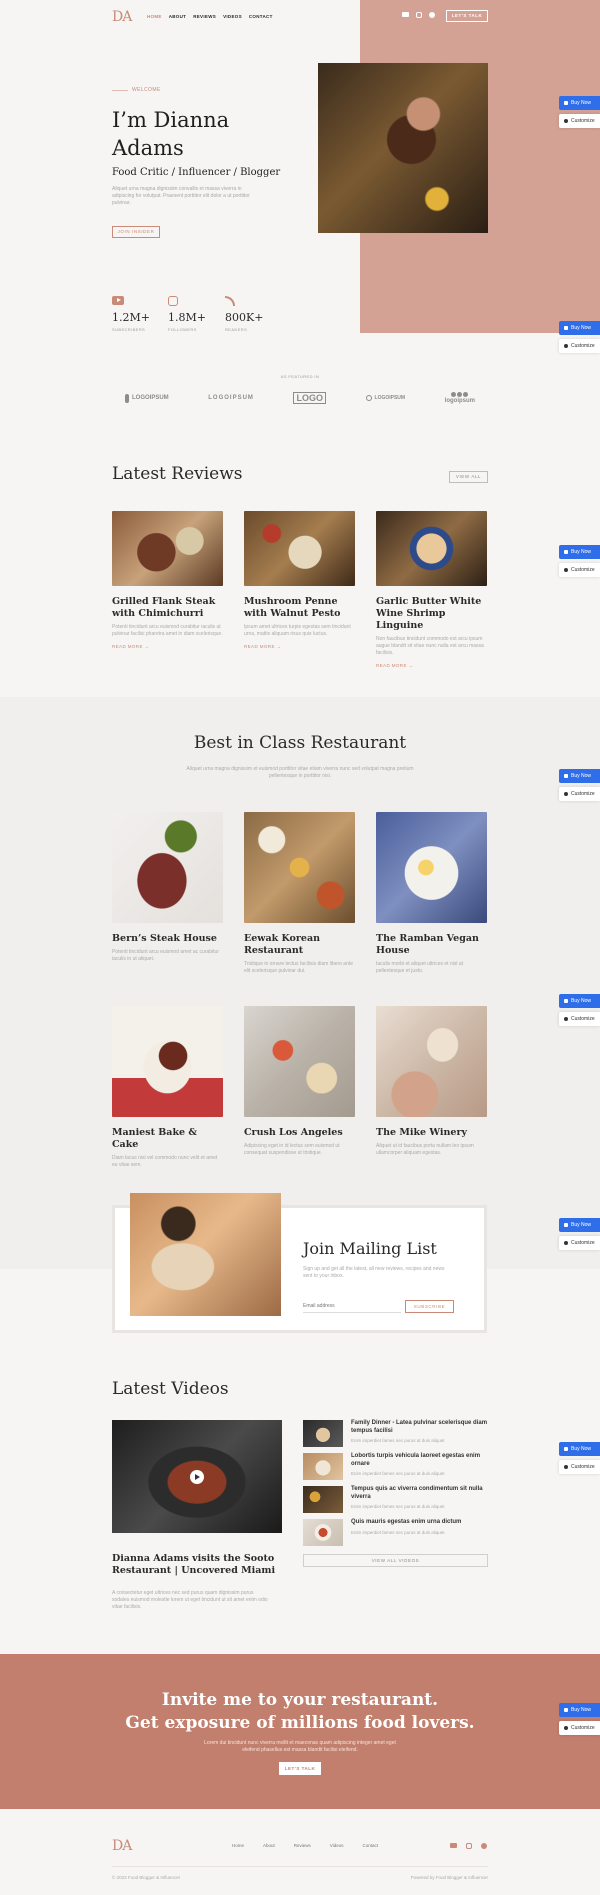 This screenshot has width=600, height=1895. I want to click on review-title: Mushroom Penne with Walnut Pesto, so click(299, 608).